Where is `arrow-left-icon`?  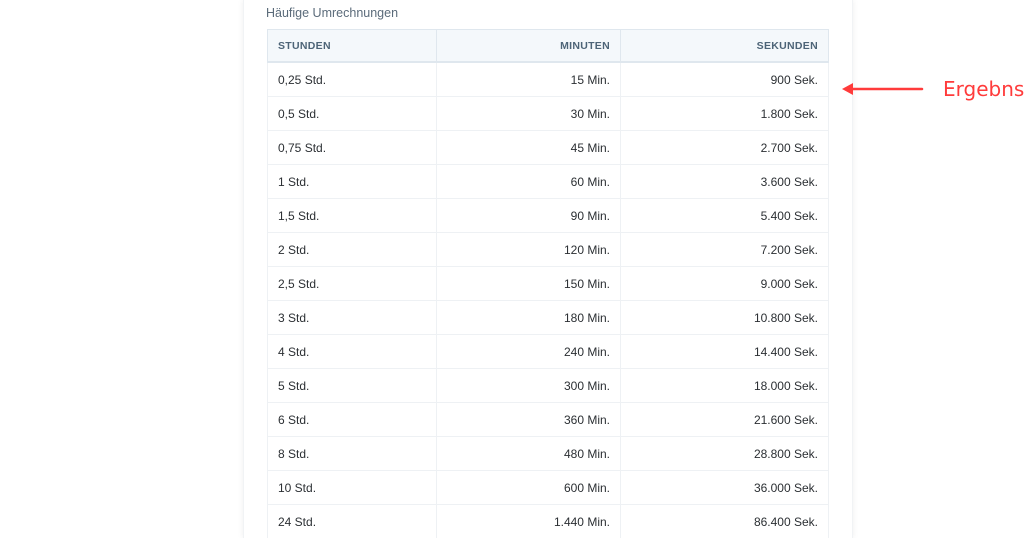 arrow-left-icon is located at coordinates (883, 89).